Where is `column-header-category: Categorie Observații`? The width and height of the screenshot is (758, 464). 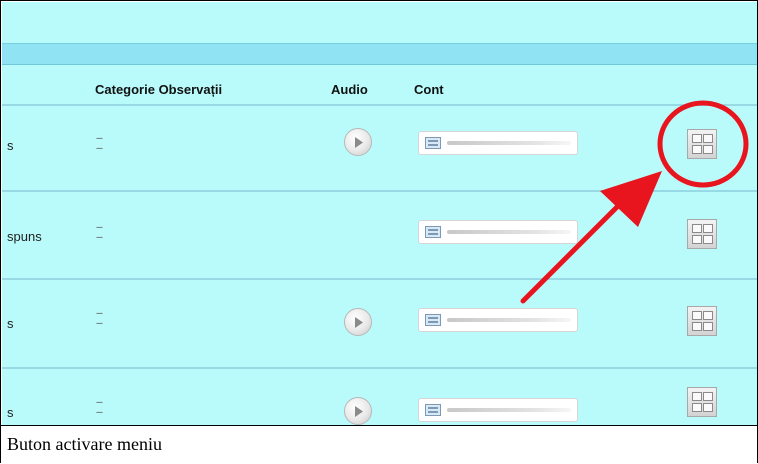 column-header-category: Categorie Observații is located at coordinates (159, 89).